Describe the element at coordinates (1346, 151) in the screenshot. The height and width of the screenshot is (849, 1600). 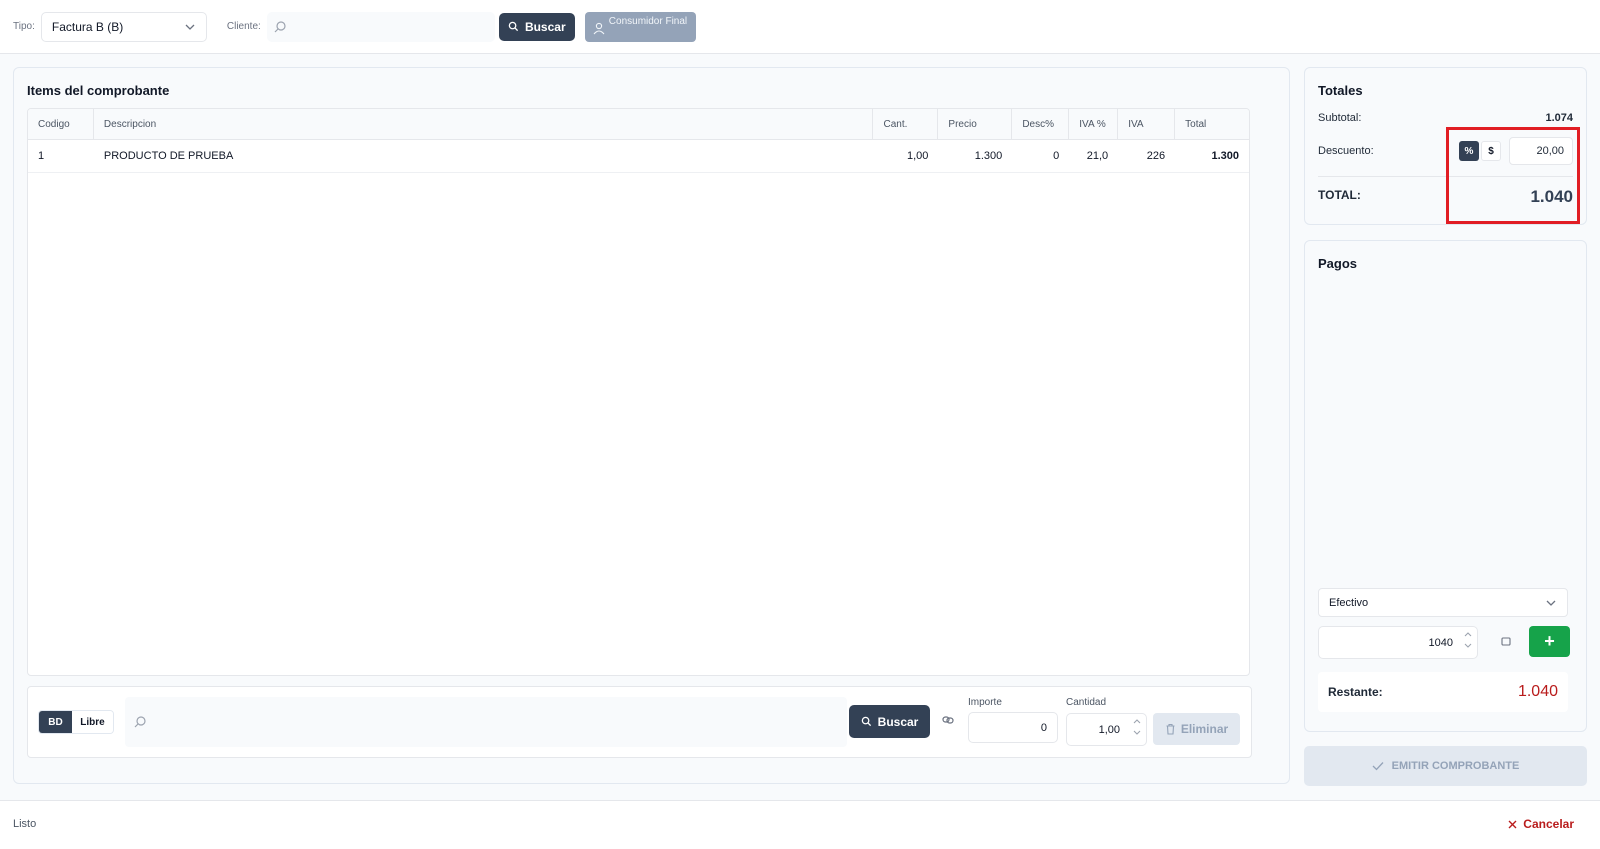
I see `descuento-label: Descuento:` at that location.